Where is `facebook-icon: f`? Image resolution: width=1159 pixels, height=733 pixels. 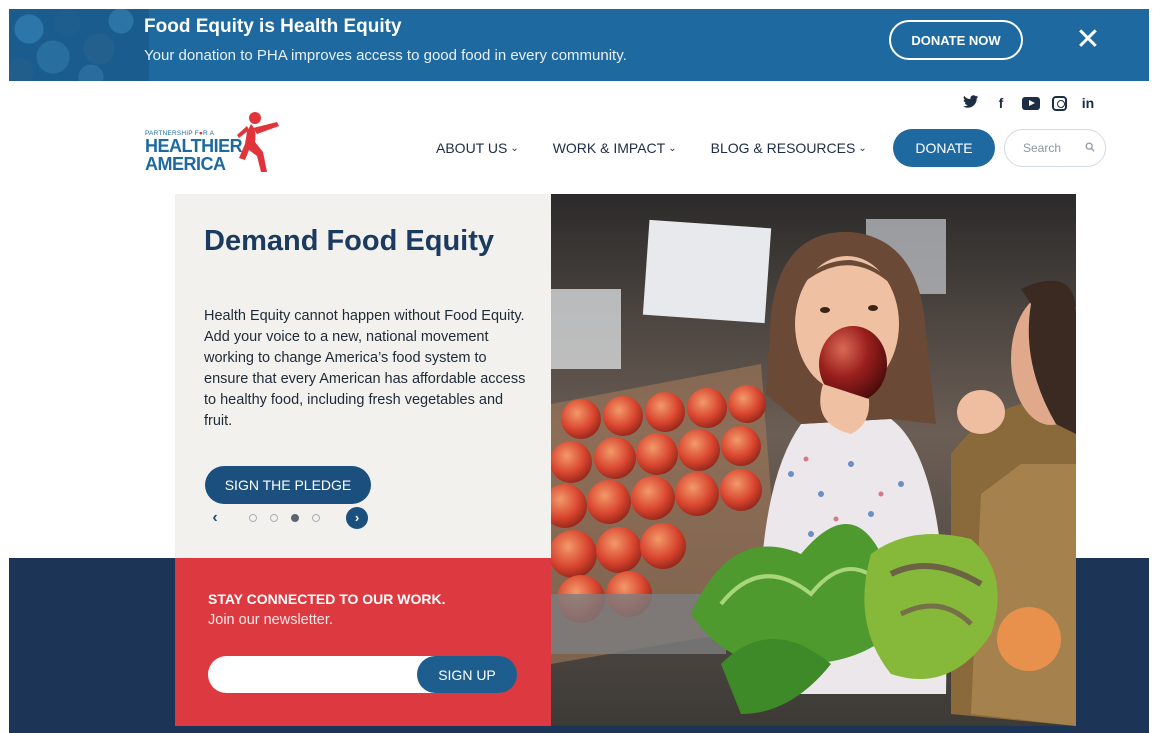 facebook-icon: f is located at coordinates (1001, 103).